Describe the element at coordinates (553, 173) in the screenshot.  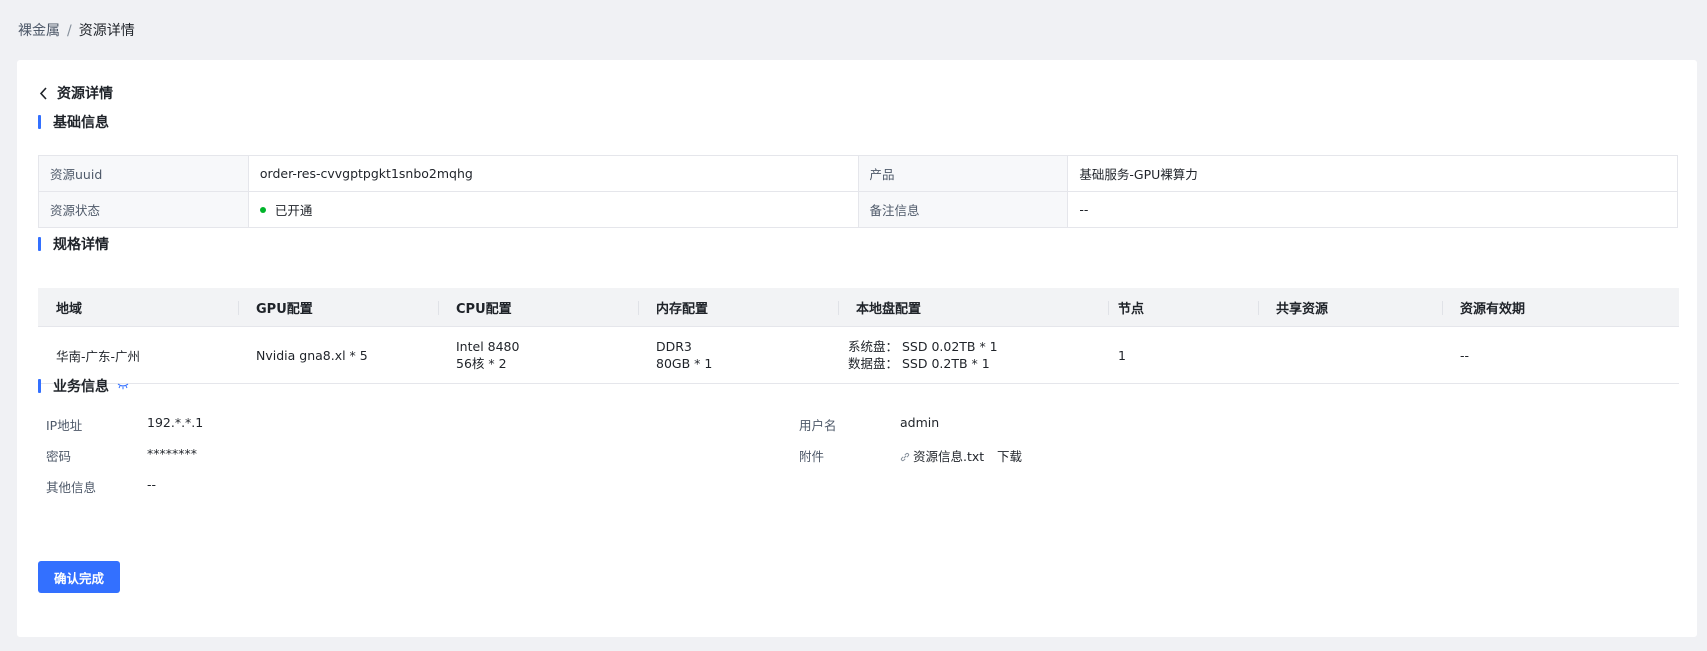
I see `uuid-value: order-res-cvvgptpgkt1snbo2mqhg` at that location.